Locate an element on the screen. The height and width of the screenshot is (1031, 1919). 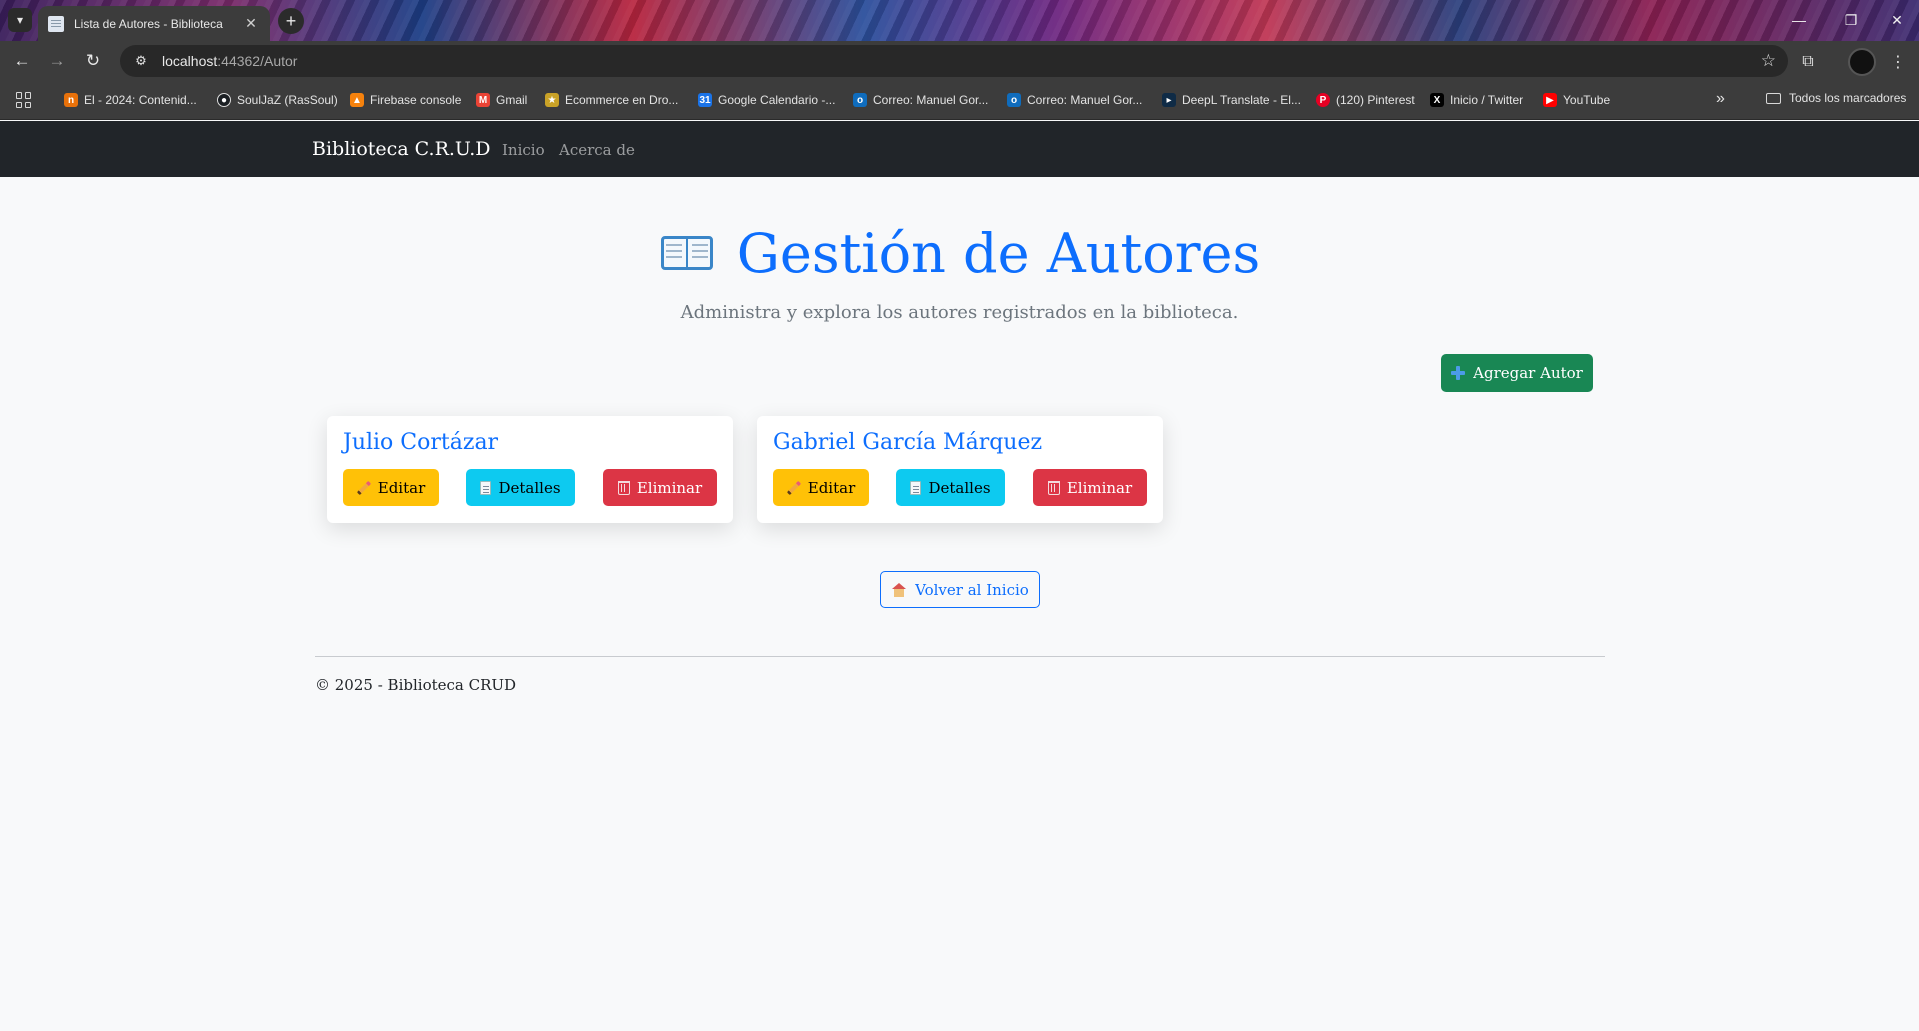
youtube-icon: ▶ is located at coordinates (1550, 100).